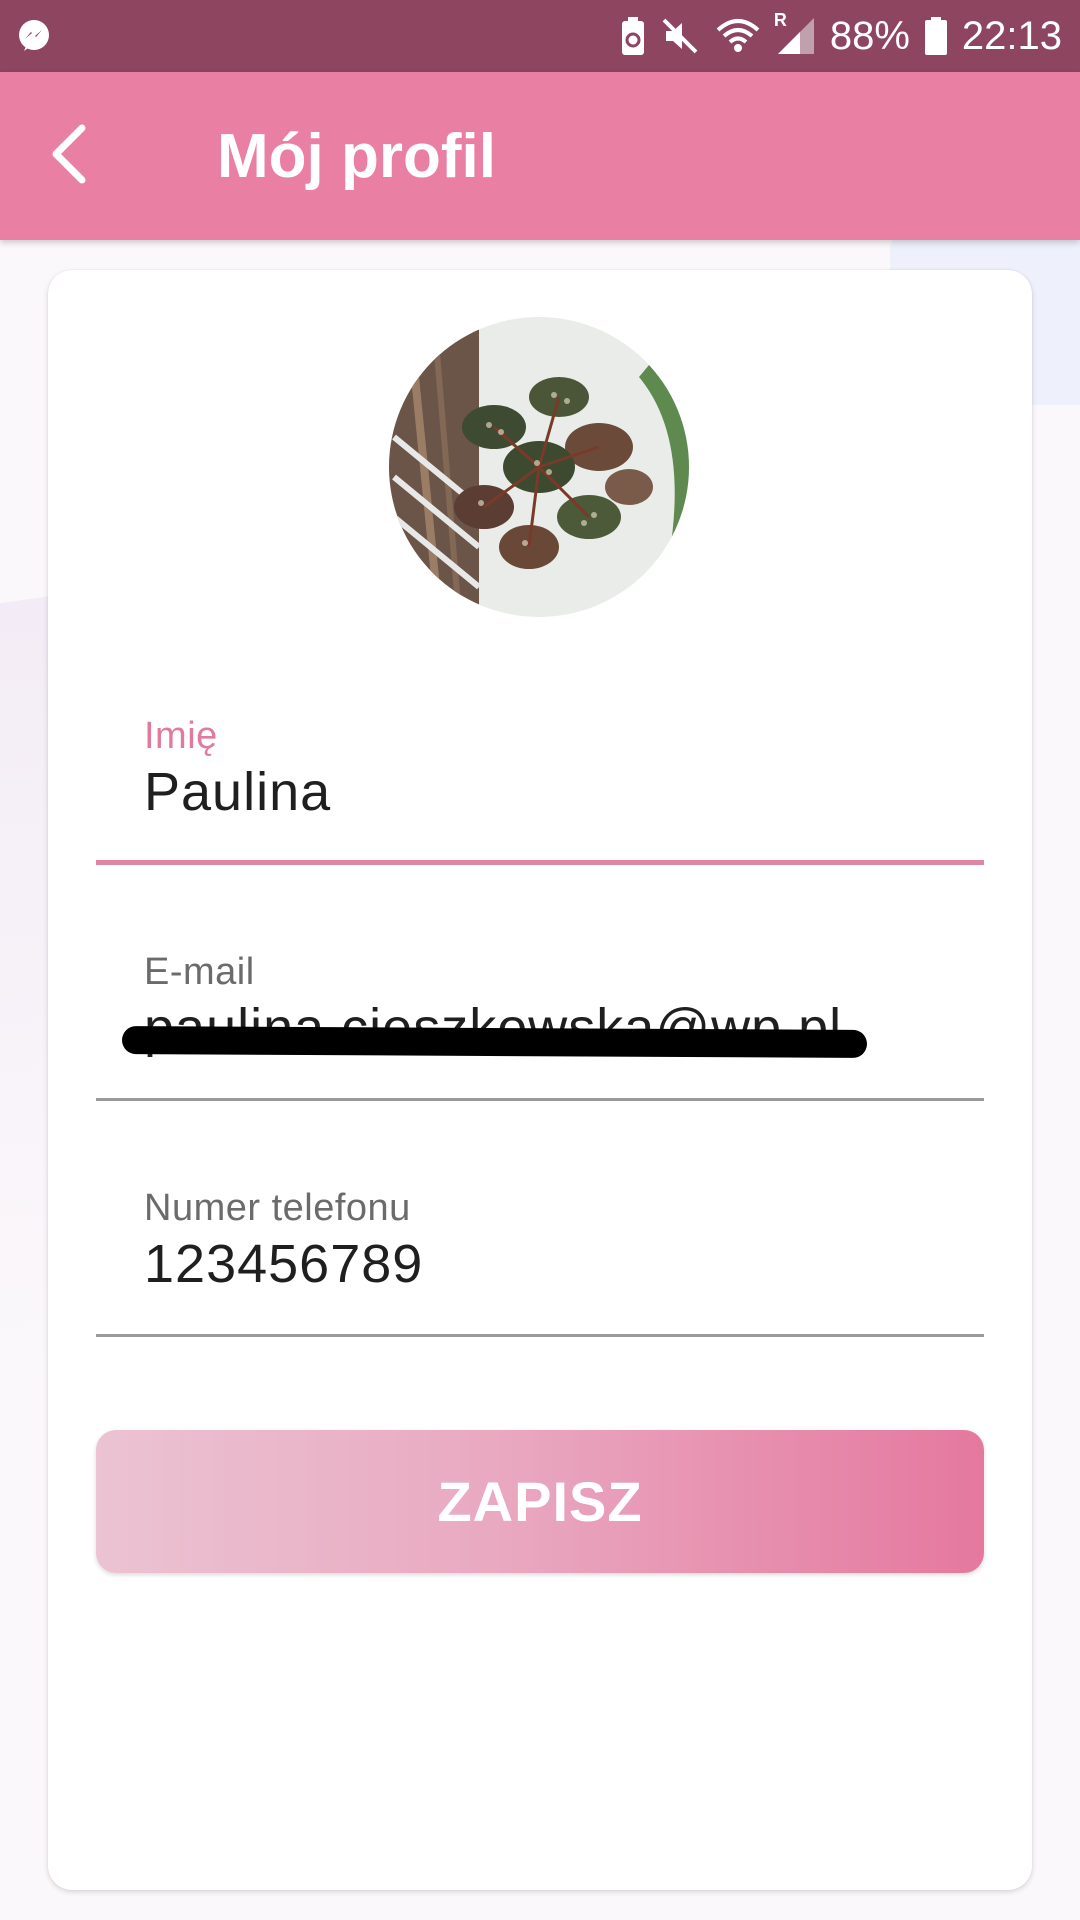 The height and width of the screenshot is (1920, 1080). Describe the element at coordinates (199, 972) in the screenshot. I see `email-label: E-mail` at that location.